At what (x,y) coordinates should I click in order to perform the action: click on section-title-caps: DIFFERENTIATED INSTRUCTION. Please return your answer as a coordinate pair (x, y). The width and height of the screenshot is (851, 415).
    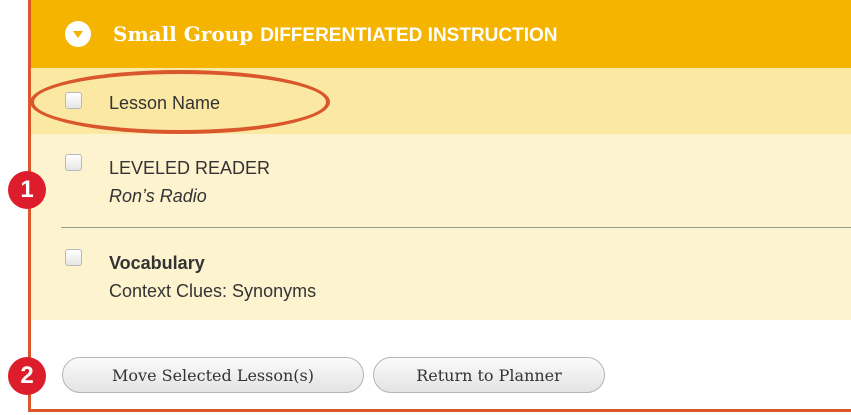
    Looking at the image, I should click on (409, 35).